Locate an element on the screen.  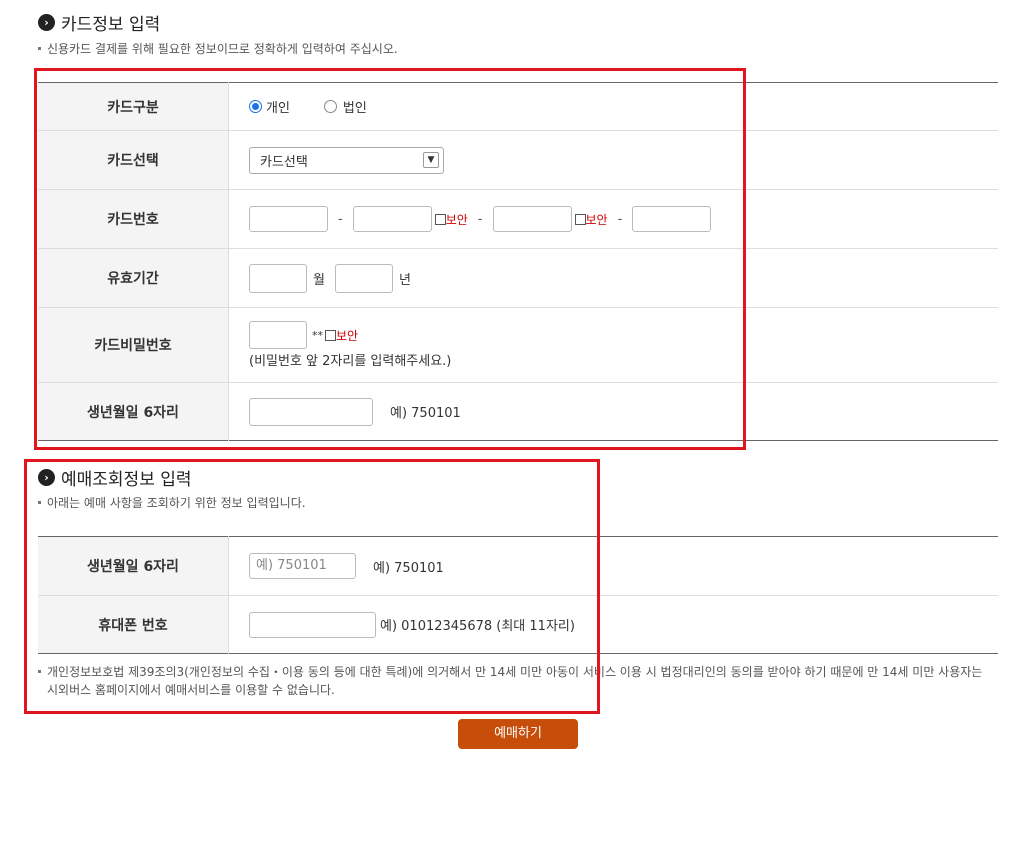
card-section-title-text: 카드정보 입력 is located at coordinates (111, 25).